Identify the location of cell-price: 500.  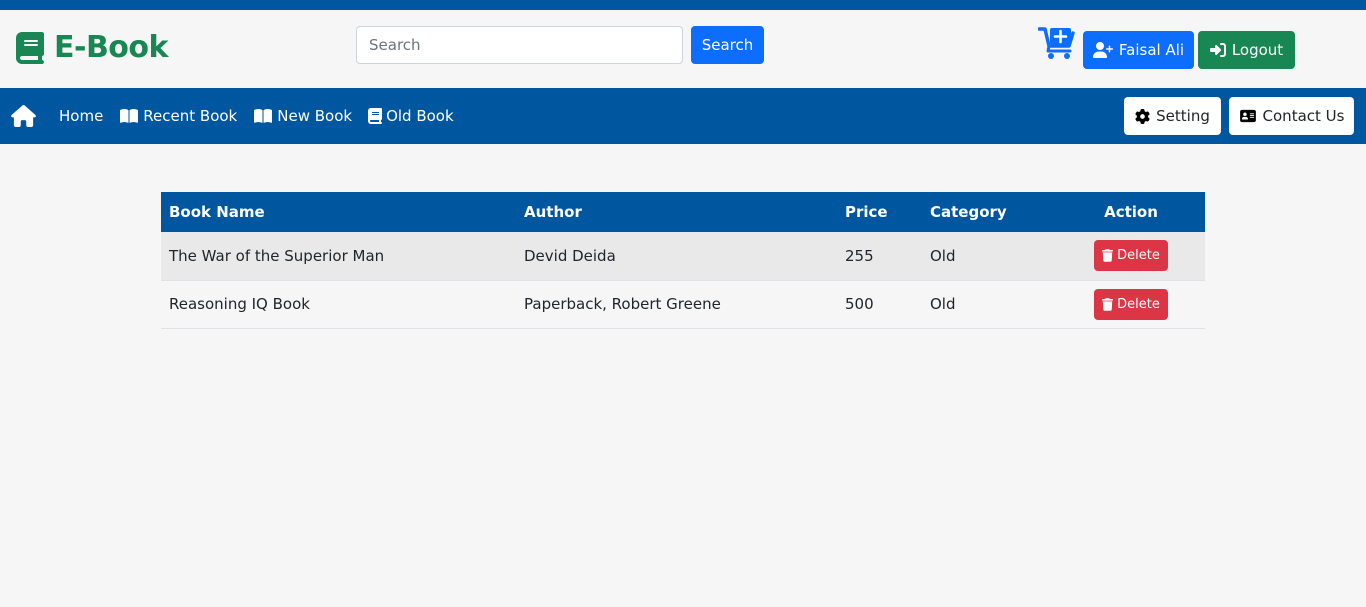
(859, 304).